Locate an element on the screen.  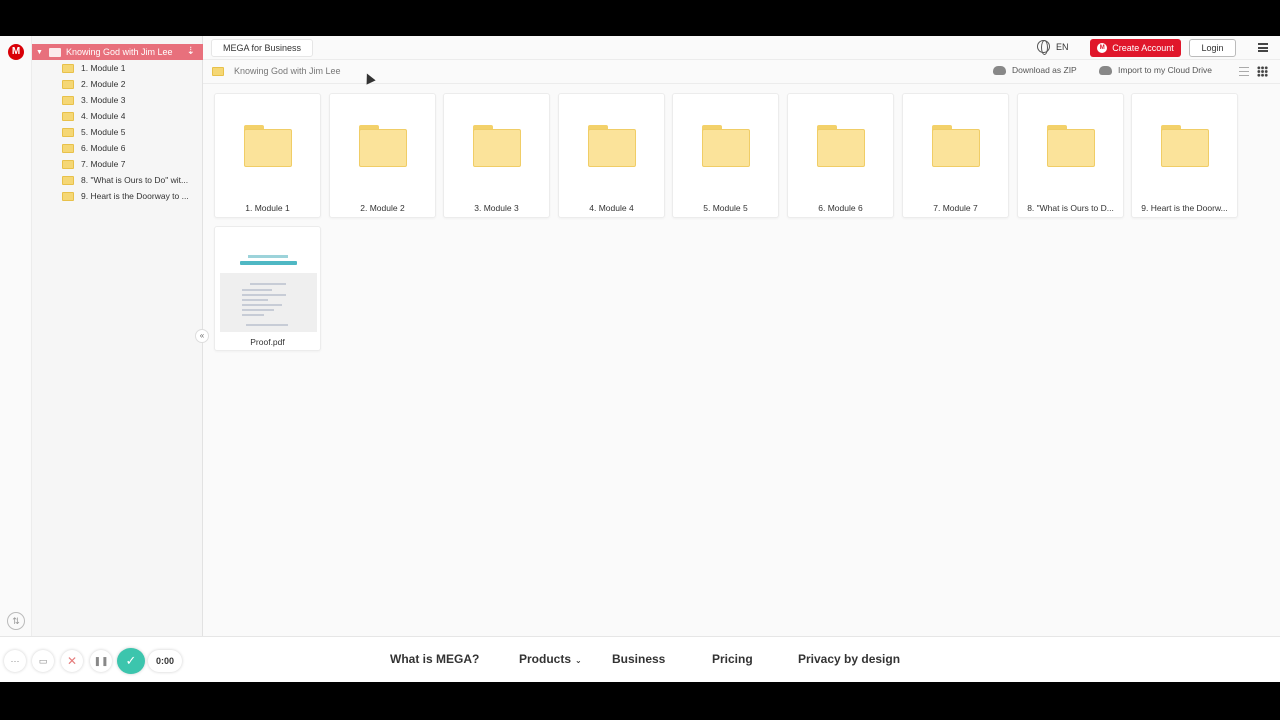
tree-item: 5. Module 5 is located at coordinates (132, 132).